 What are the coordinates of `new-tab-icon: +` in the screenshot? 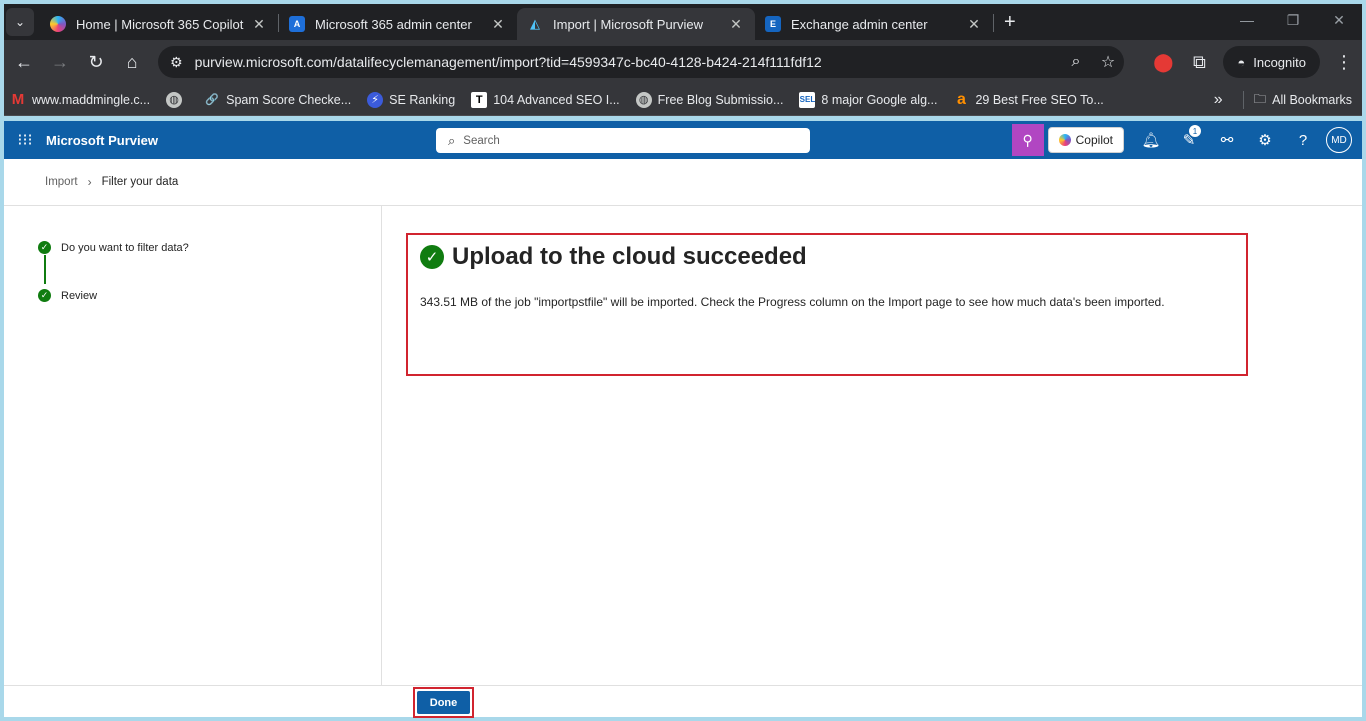 It's located at (1010, 22).